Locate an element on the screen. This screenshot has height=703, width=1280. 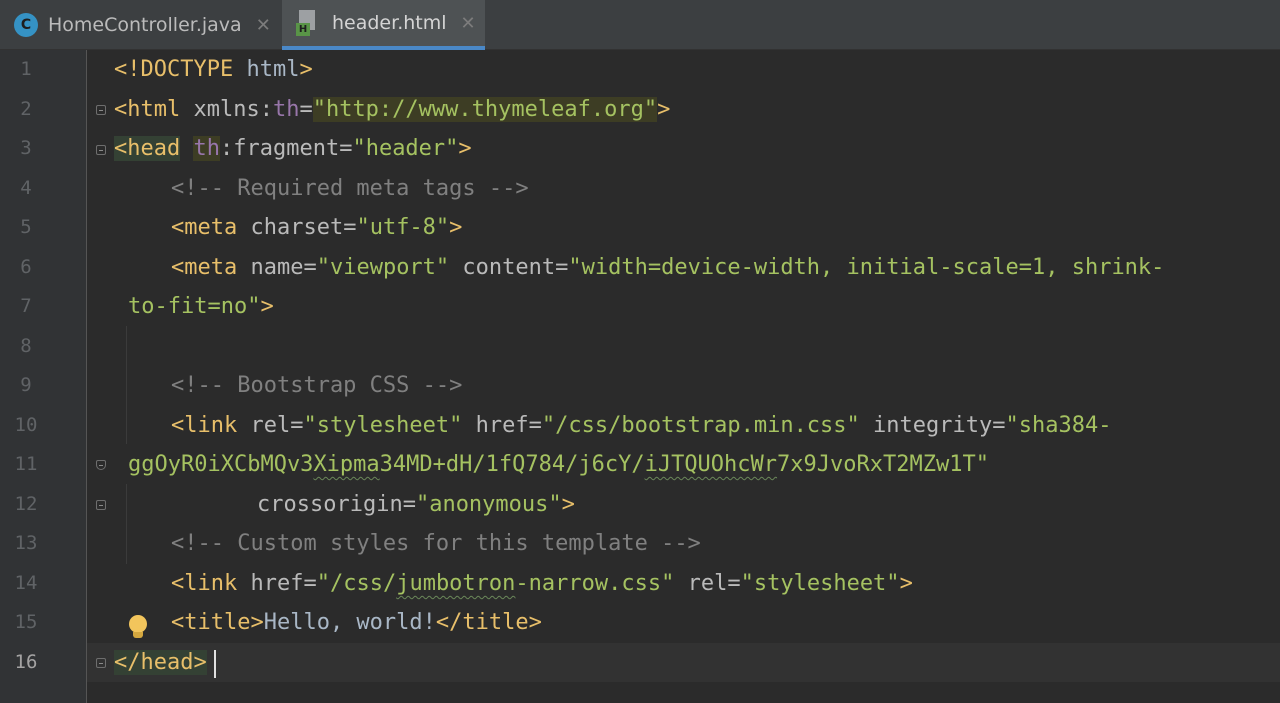
code-line-1: <!DOCTYPE html> is located at coordinates (213, 69).